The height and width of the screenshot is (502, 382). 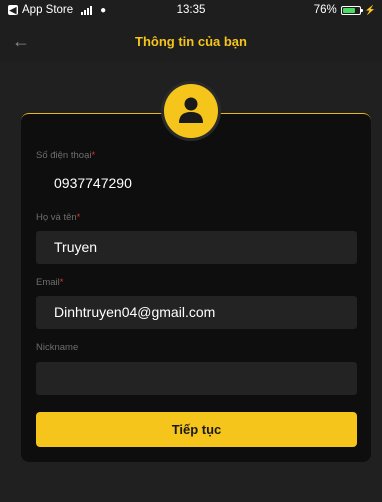 What do you see at coordinates (57, 347) in the screenshot?
I see `nickname-label: Nickname` at bounding box center [57, 347].